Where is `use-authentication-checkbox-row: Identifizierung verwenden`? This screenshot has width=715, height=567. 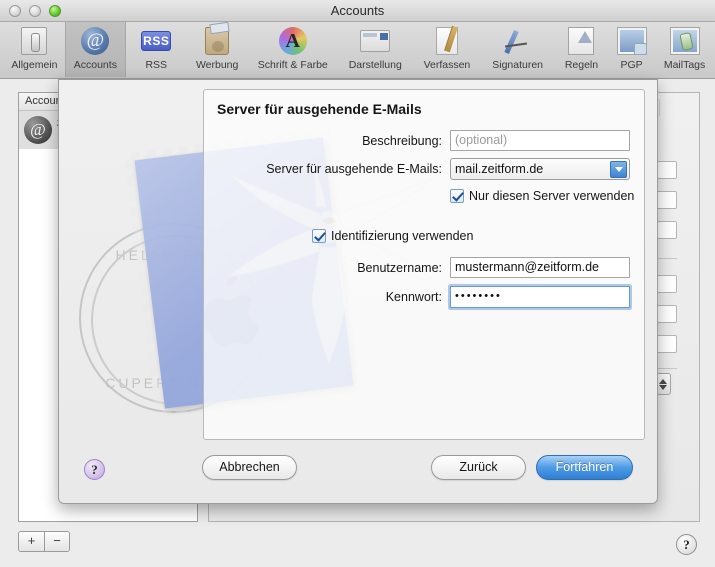 use-authentication-checkbox-row: Identifizierung verwenden is located at coordinates (392, 236).